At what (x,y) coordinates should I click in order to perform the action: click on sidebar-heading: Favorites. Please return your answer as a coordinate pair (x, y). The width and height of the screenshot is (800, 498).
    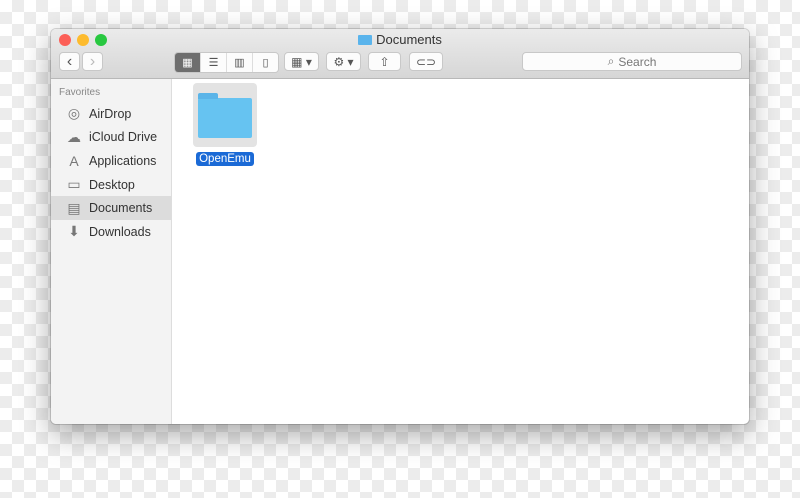
    Looking at the image, I should click on (80, 92).